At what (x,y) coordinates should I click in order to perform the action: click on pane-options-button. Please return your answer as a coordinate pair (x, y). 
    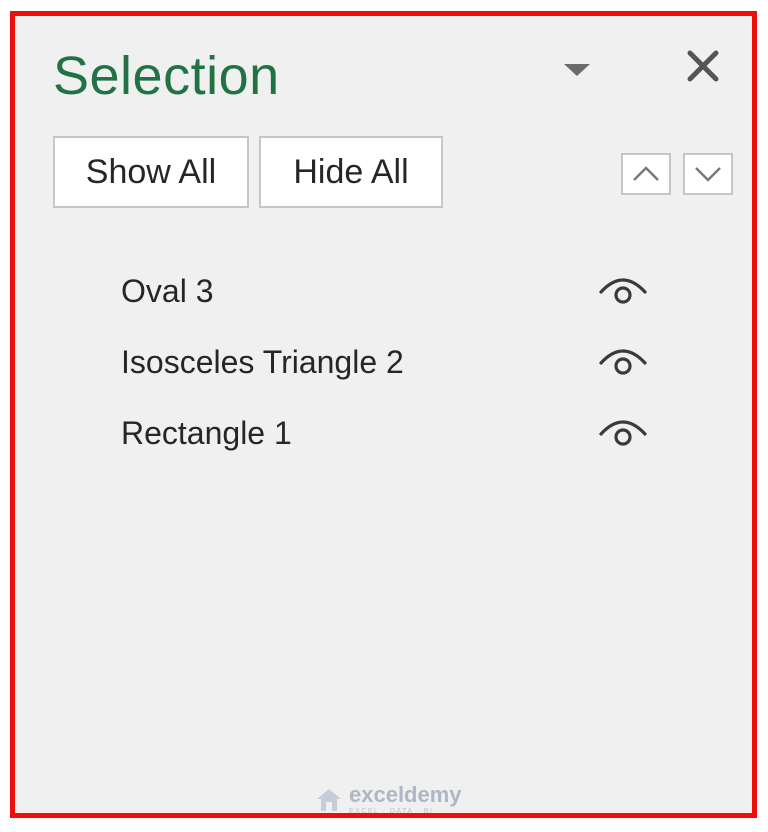
    Looking at the image, I should click on (577, 70).